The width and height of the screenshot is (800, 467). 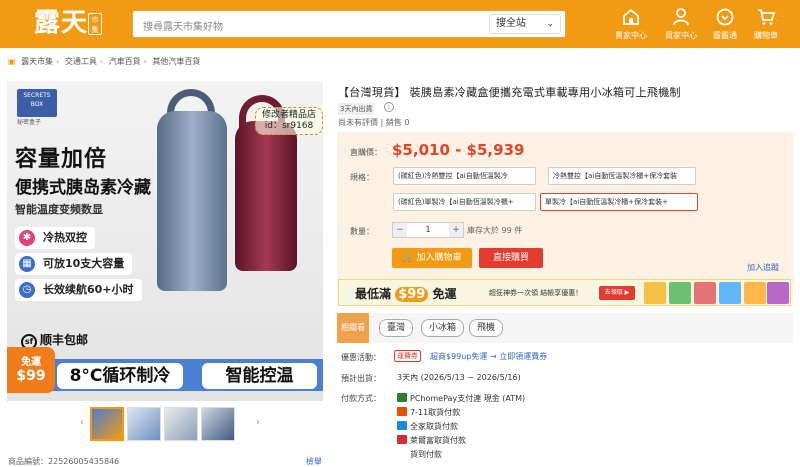 I want to click on banner-cta-button: 去領取 ▶, so click(x=617, y=293).